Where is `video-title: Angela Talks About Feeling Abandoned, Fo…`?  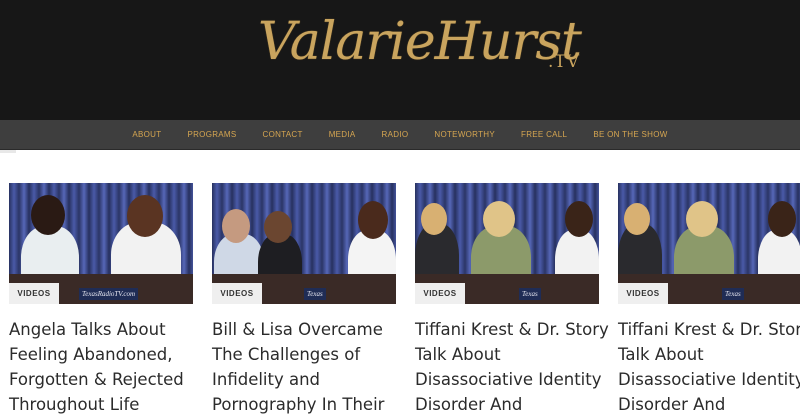
video-title: Angela Talks About Feeling Abandoned, Fo… is located at coordinates (109, 367).